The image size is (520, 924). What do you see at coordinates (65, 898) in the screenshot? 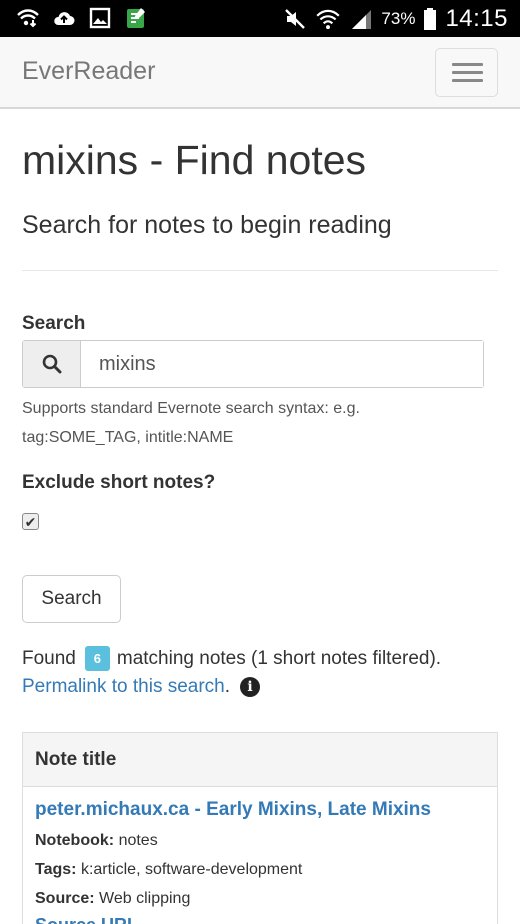
I see `source-label: Source:` at bounding box center [65, 898].